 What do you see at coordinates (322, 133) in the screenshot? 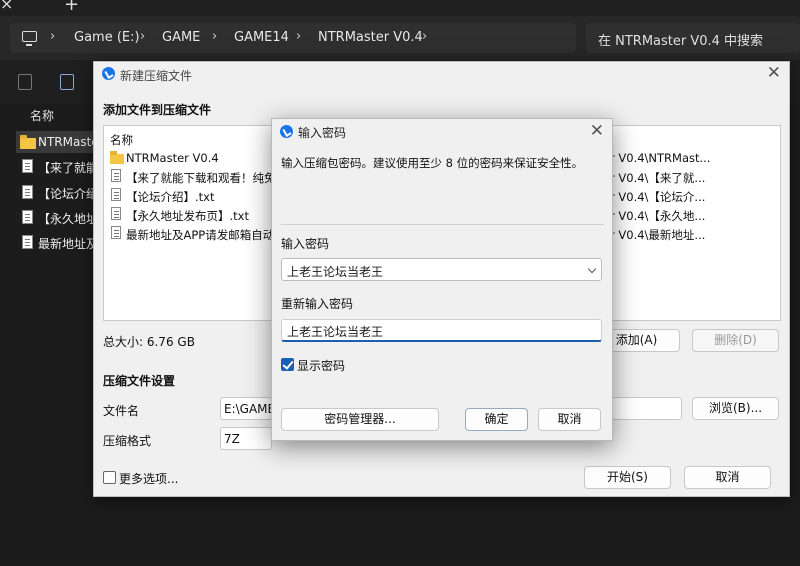
I see `password-dialog-title: 输入密码` at bounding box center [322, 133].